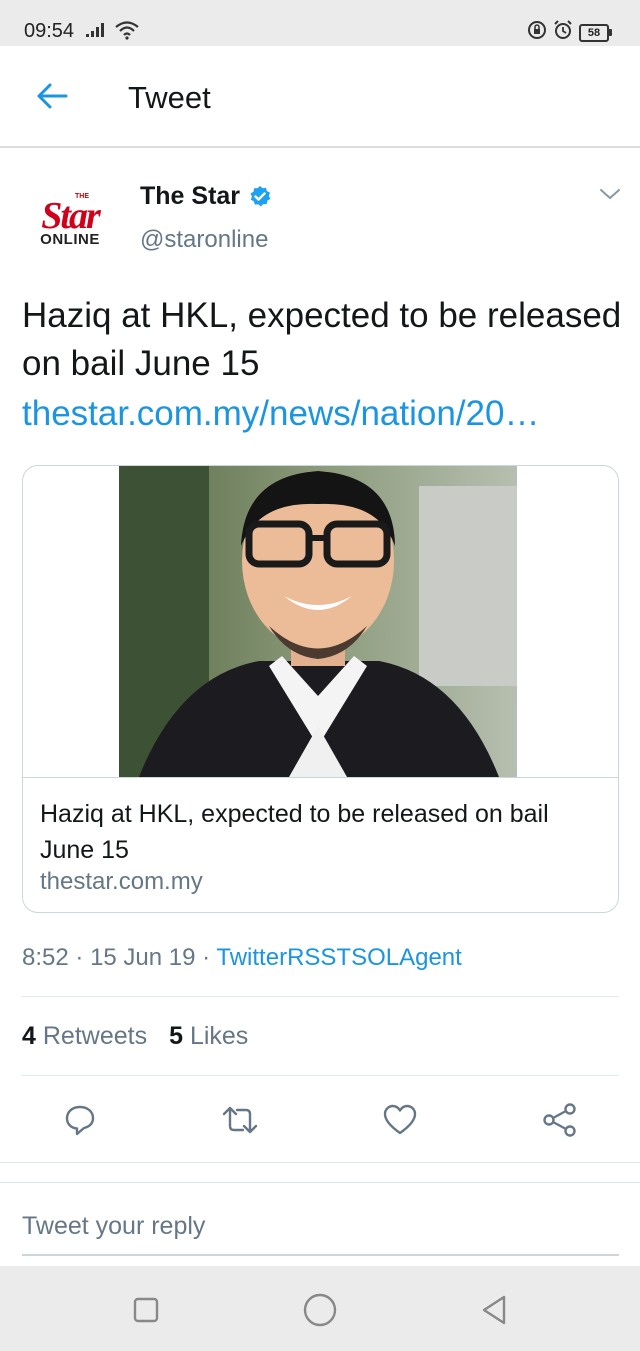 This screenshot has height=1351, width=640. What do you see at coordinates (260, 197) in the screenshot?
I see `verified-badge-icon` at bounding box center [260, 197].